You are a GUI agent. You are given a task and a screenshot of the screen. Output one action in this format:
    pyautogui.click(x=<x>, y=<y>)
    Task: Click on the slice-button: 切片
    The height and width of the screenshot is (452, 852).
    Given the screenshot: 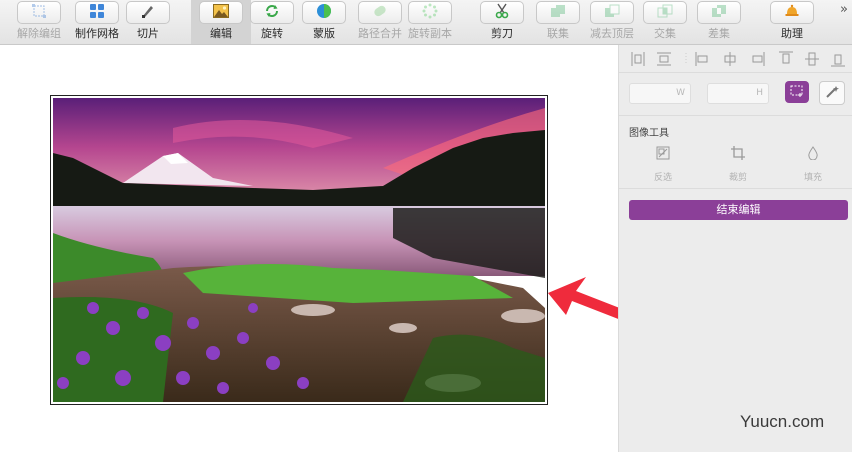 What is the action you would take?
    pyautogui.click(x=148, y=22)
    